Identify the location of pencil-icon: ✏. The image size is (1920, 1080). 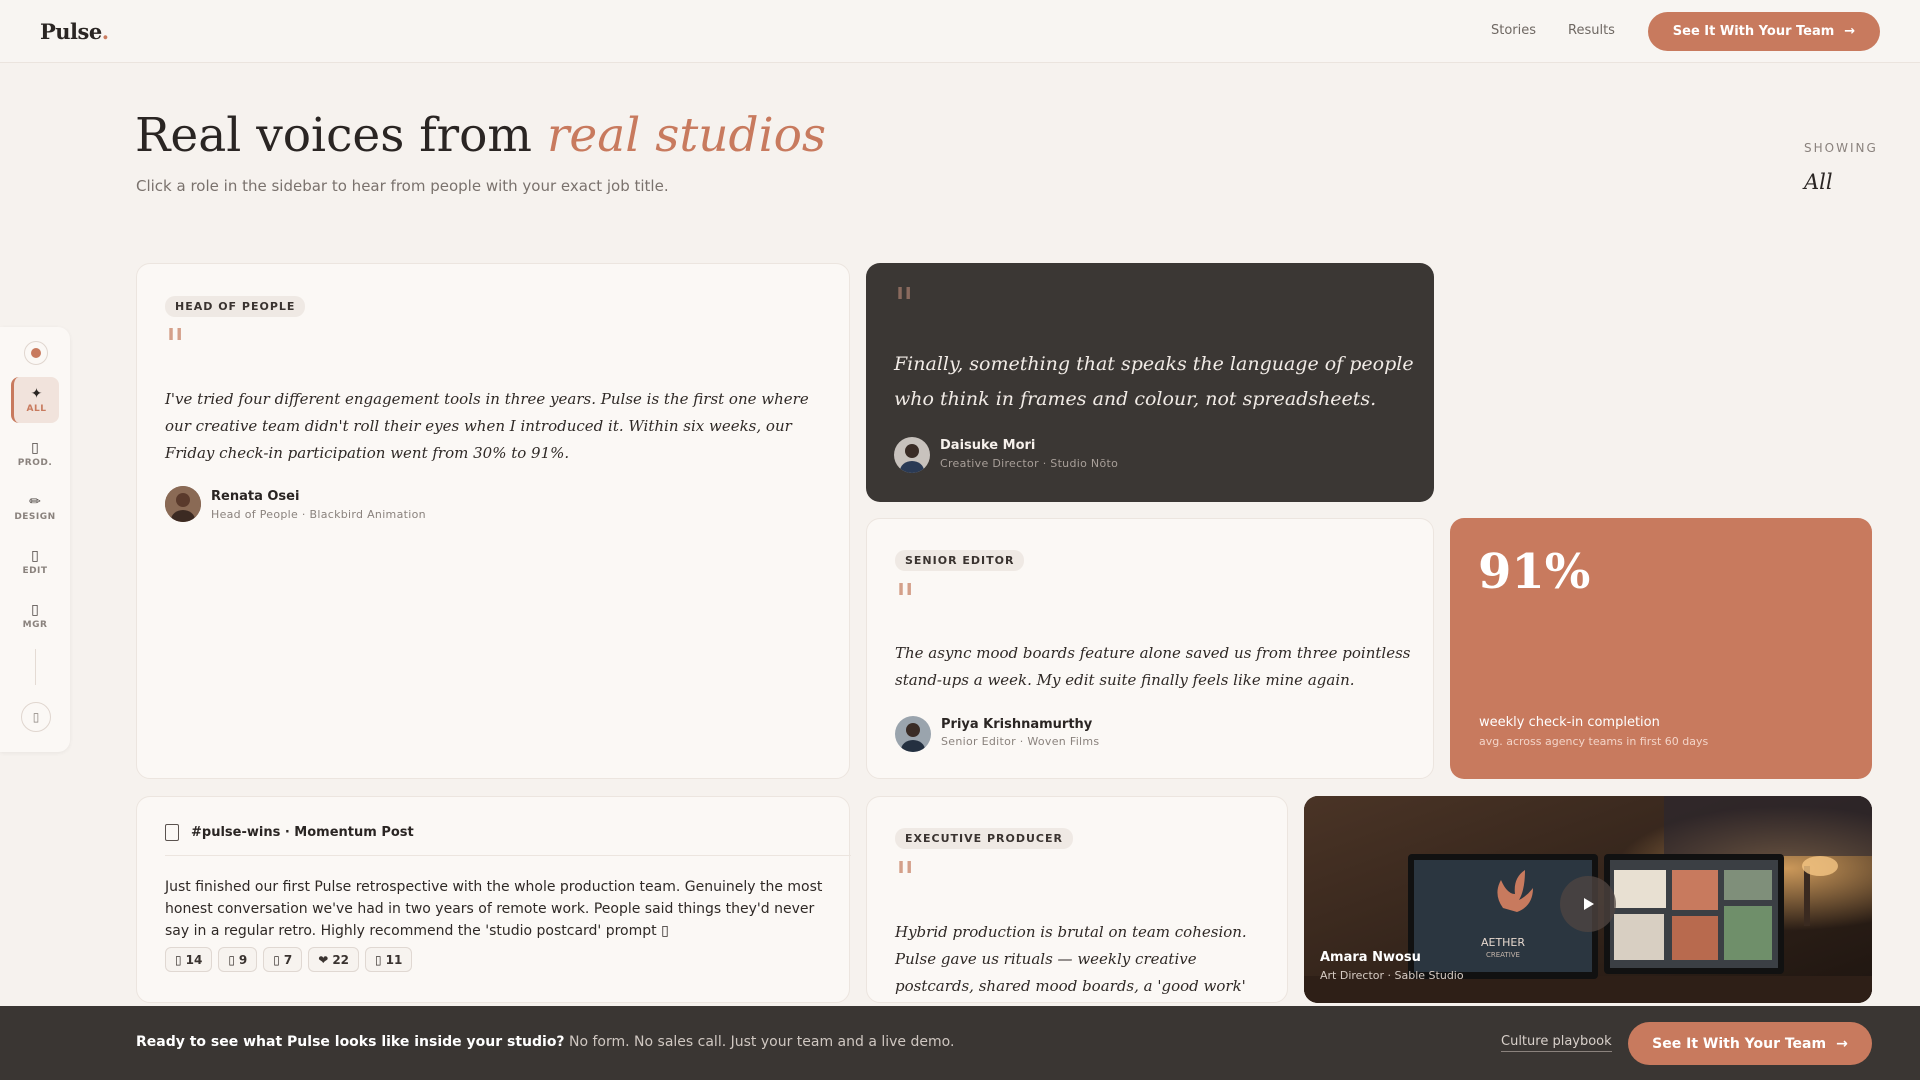
(35, 501).